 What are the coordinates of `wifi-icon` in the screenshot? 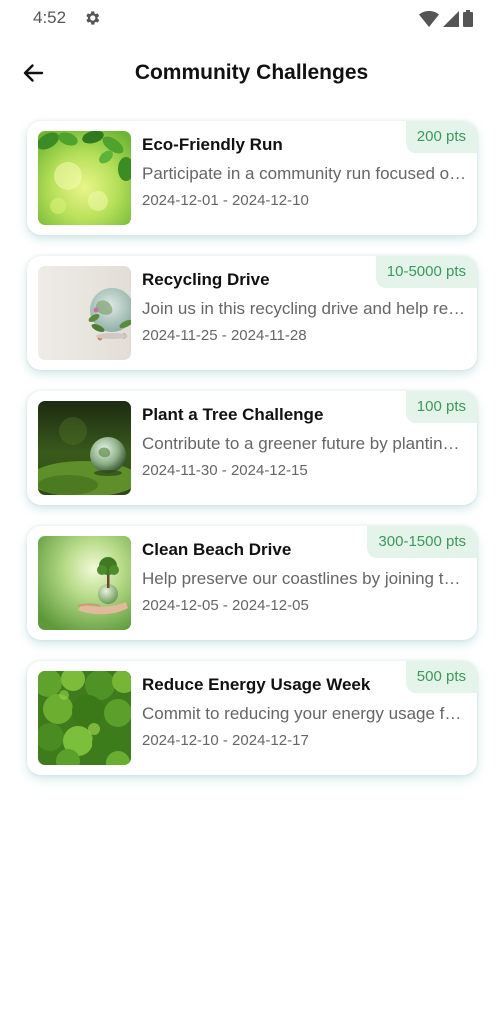 It's located at (429, 21).